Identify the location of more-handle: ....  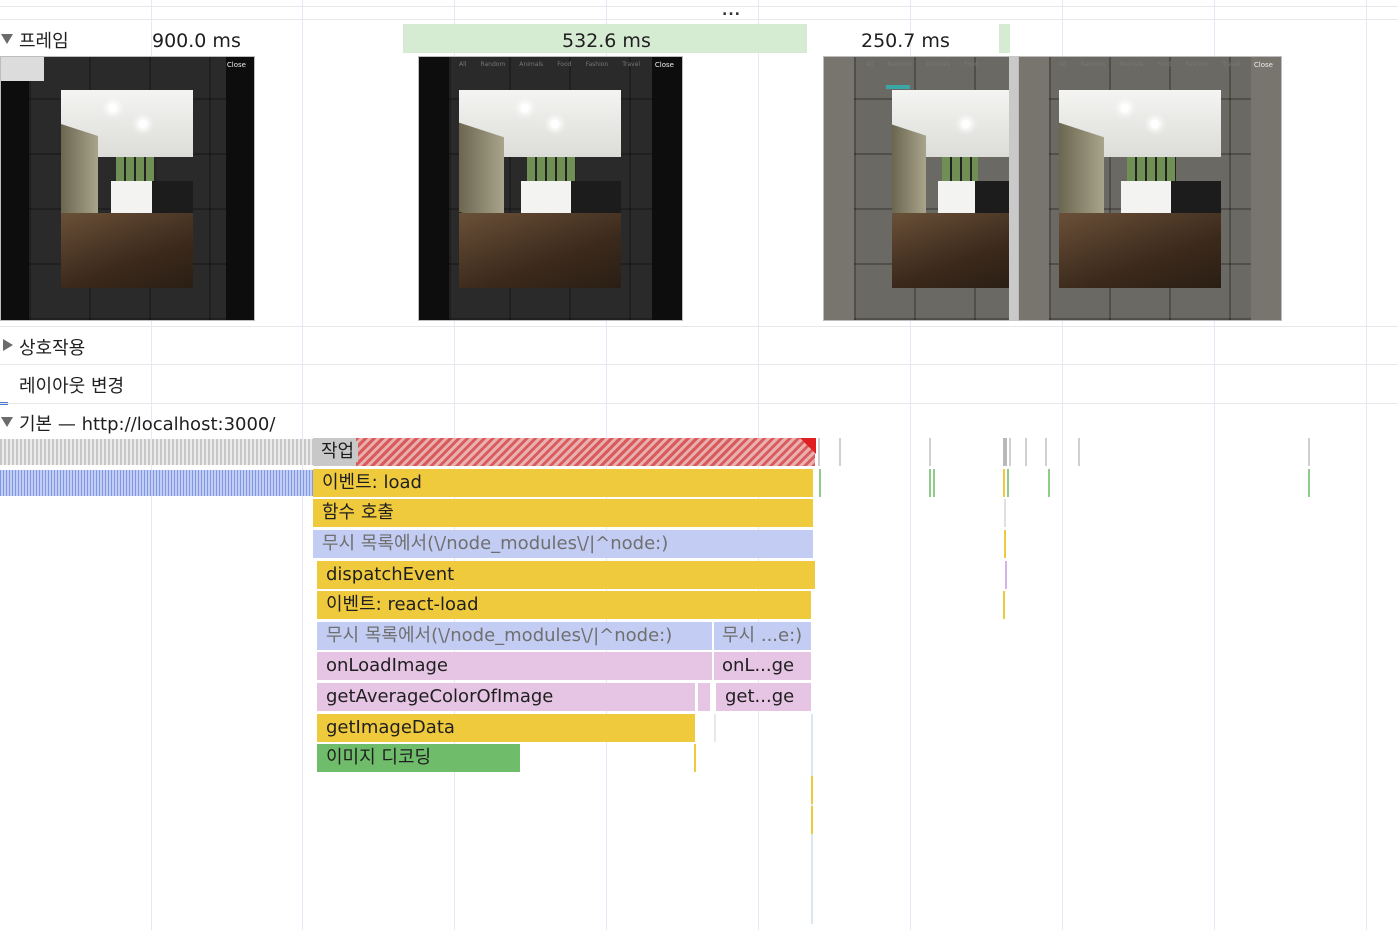
(731, 11).